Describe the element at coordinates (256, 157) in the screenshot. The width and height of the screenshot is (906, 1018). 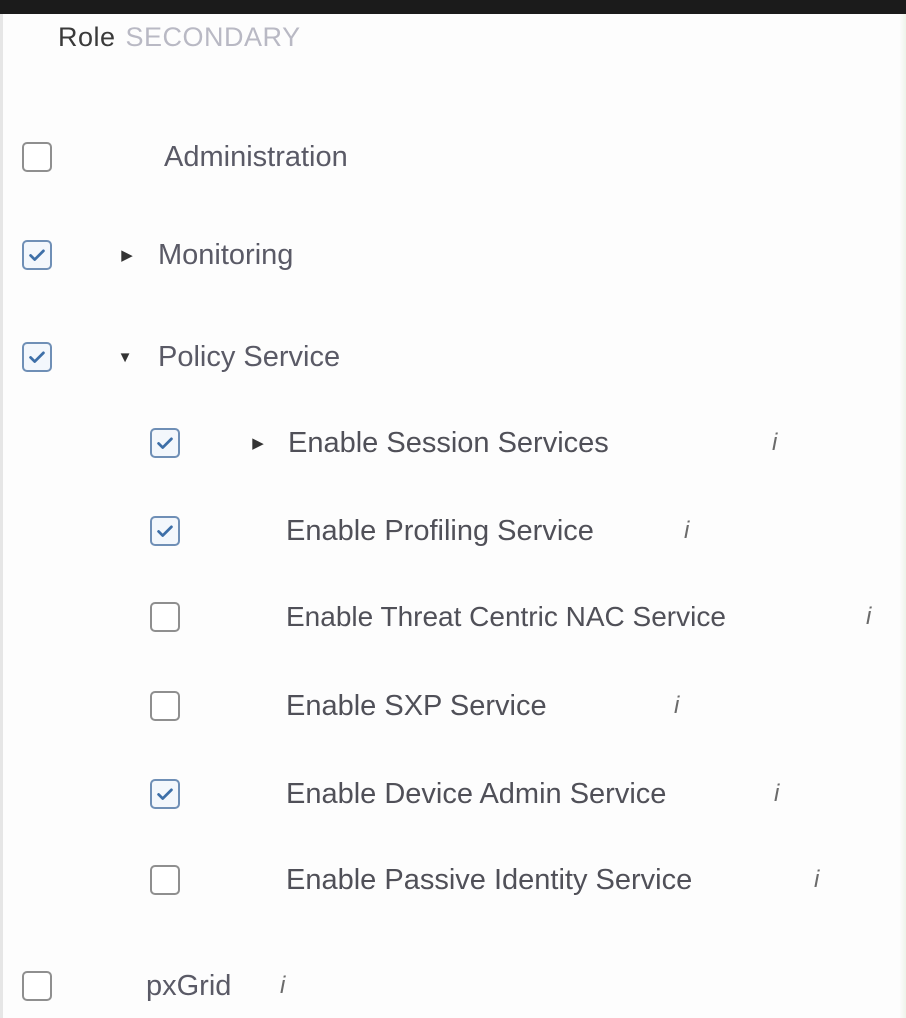
I see `role-label-administration: Administration` at that location.